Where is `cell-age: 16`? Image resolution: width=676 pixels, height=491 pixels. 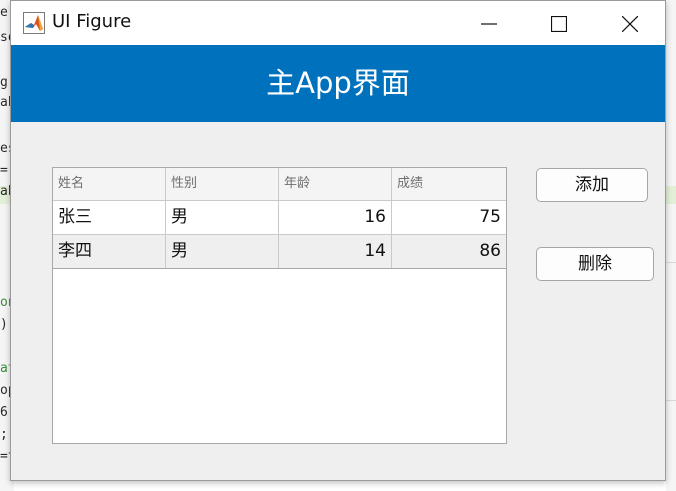
cell-age: 16 is located at coordinates (335, 217).